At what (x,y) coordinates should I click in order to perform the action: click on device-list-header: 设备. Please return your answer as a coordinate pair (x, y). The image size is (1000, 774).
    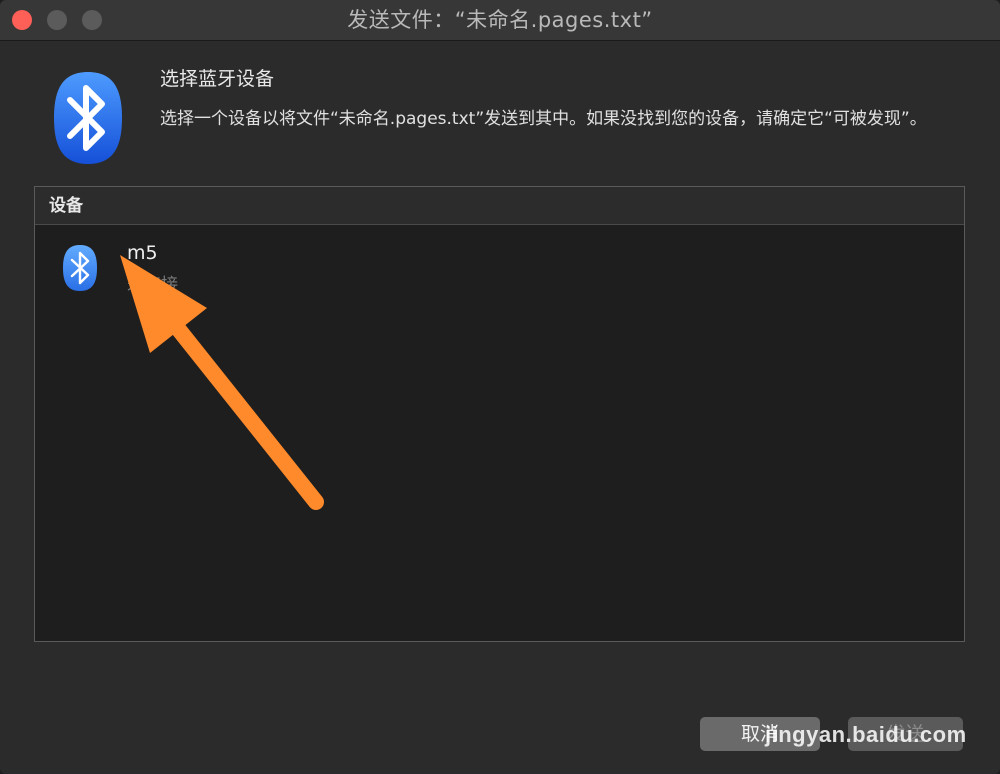
    Looking at the image, I should click on (499, 206).